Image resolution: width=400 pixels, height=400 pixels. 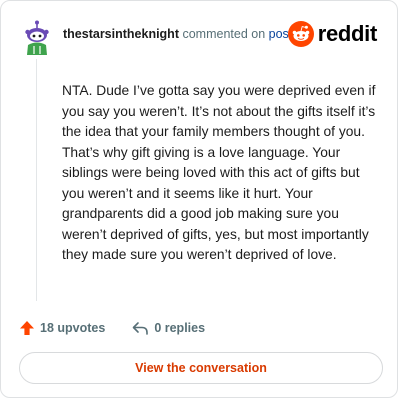 What do you see at coordinates (300, 34) in the screenshot?
I see `reddit-logo-icon` at bounding box center [300, 34].